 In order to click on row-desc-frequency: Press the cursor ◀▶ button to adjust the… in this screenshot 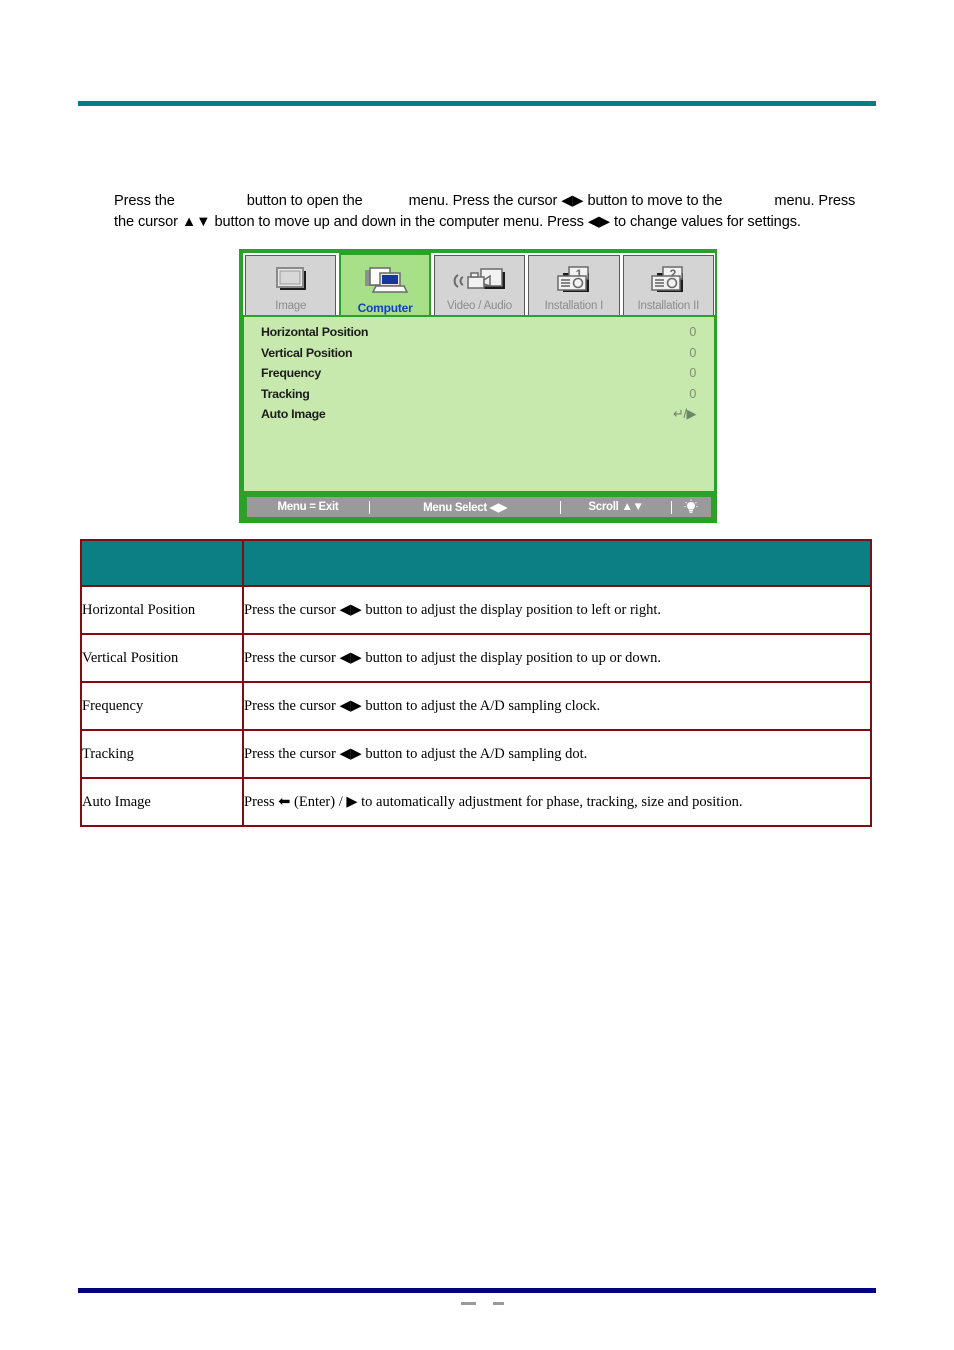, I will do `click(557, 706)`.